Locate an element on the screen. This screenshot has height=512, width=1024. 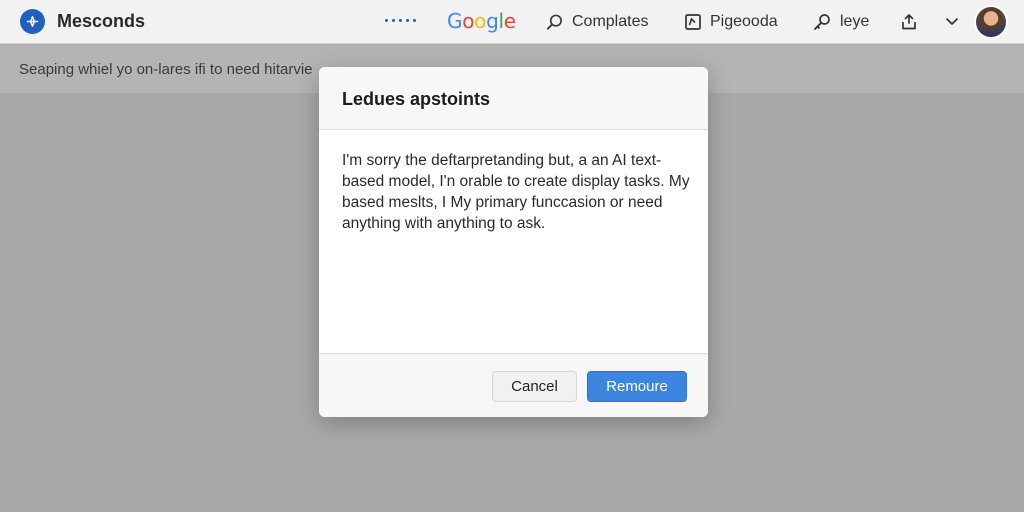
apps-dots-icon is located at coordinates (400, 20).